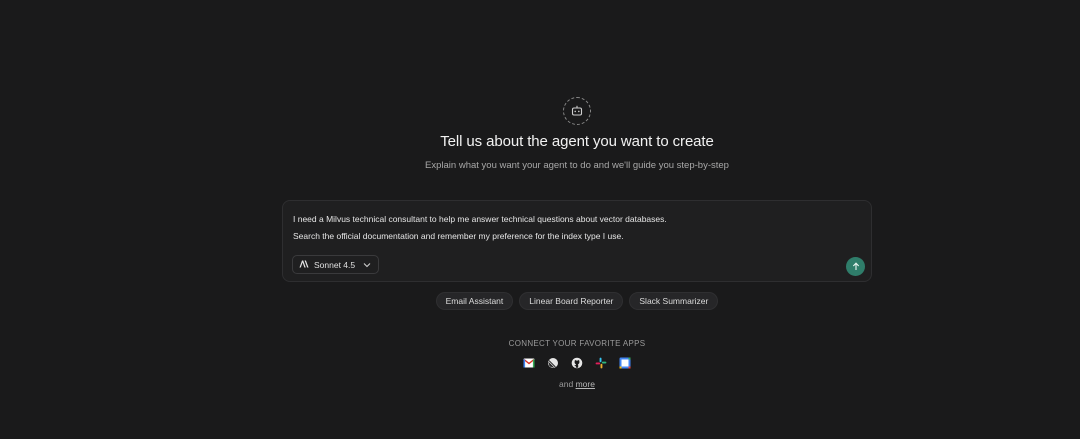  I want to click on google-calendar-icon, so click(625, 363).